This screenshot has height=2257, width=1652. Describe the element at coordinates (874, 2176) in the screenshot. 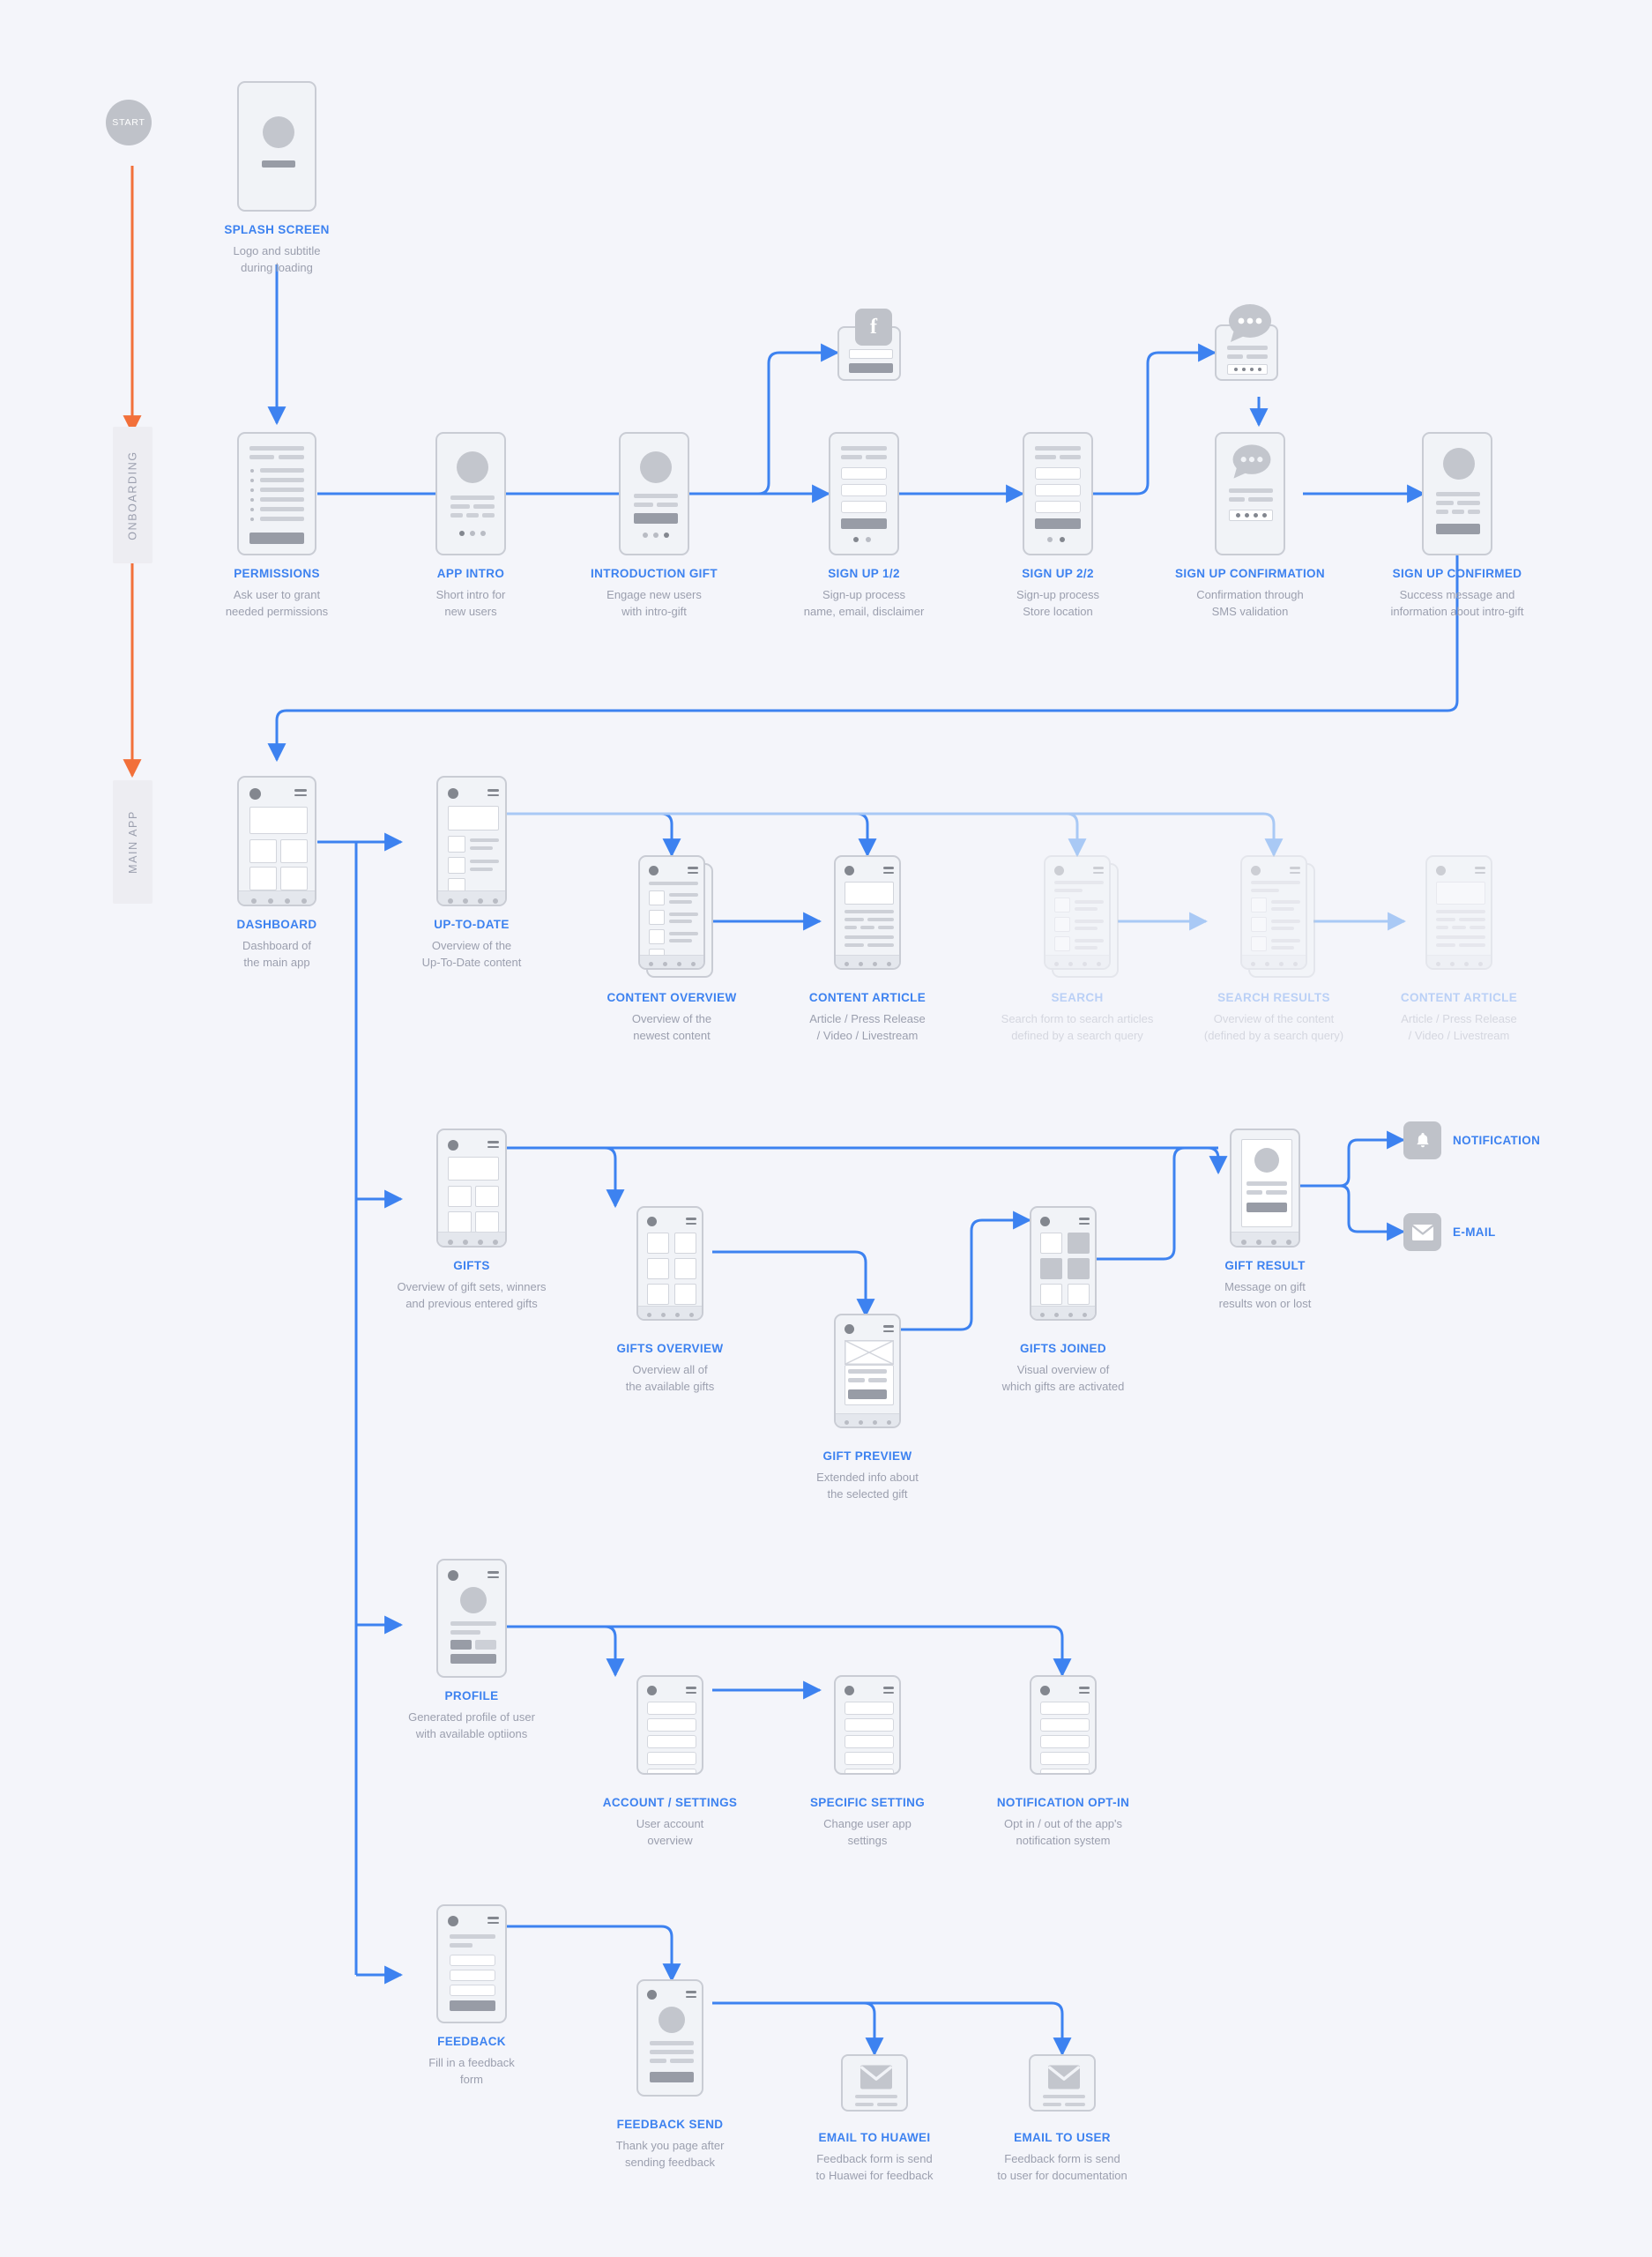

I see `node-desc-line-2: to Huawei for feedback` at that location.